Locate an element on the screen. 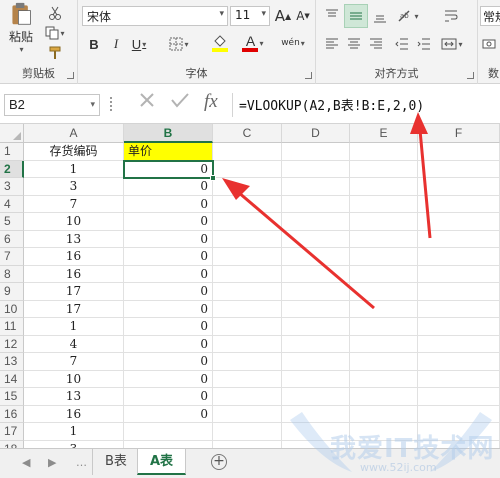 The width and height of the screenshot is (500, 478). column-header-b: B is located at coordinates (168, 133).